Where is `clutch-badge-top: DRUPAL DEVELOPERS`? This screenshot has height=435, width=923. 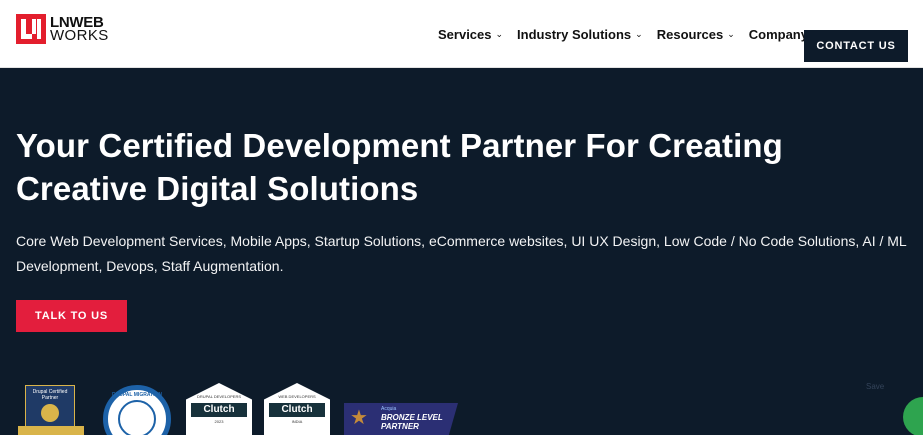 clutch-badge-top: DRUPAL DEVELOPERS is located at coordinates (218, 396).